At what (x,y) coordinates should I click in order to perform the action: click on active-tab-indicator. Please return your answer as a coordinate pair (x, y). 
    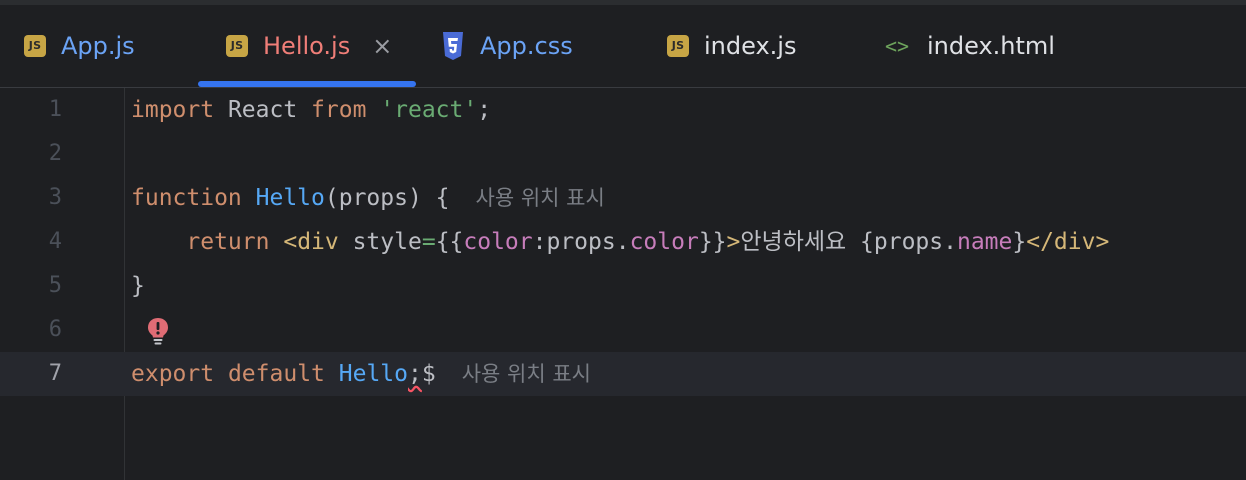
    Looking at the image, I should click on (307, 84).